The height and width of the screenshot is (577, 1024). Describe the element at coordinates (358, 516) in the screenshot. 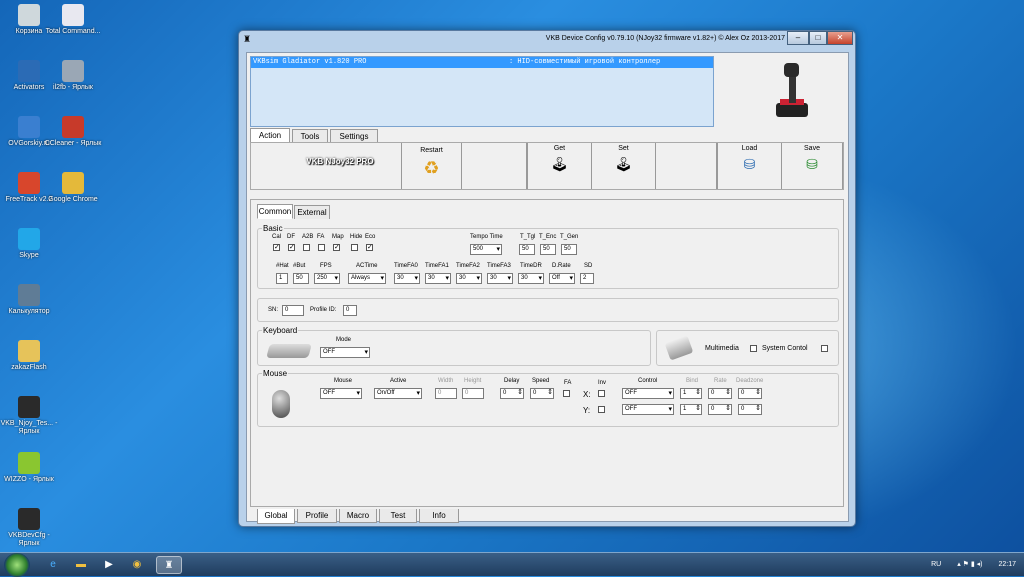

I see `tab-macro: Macro` at that location.